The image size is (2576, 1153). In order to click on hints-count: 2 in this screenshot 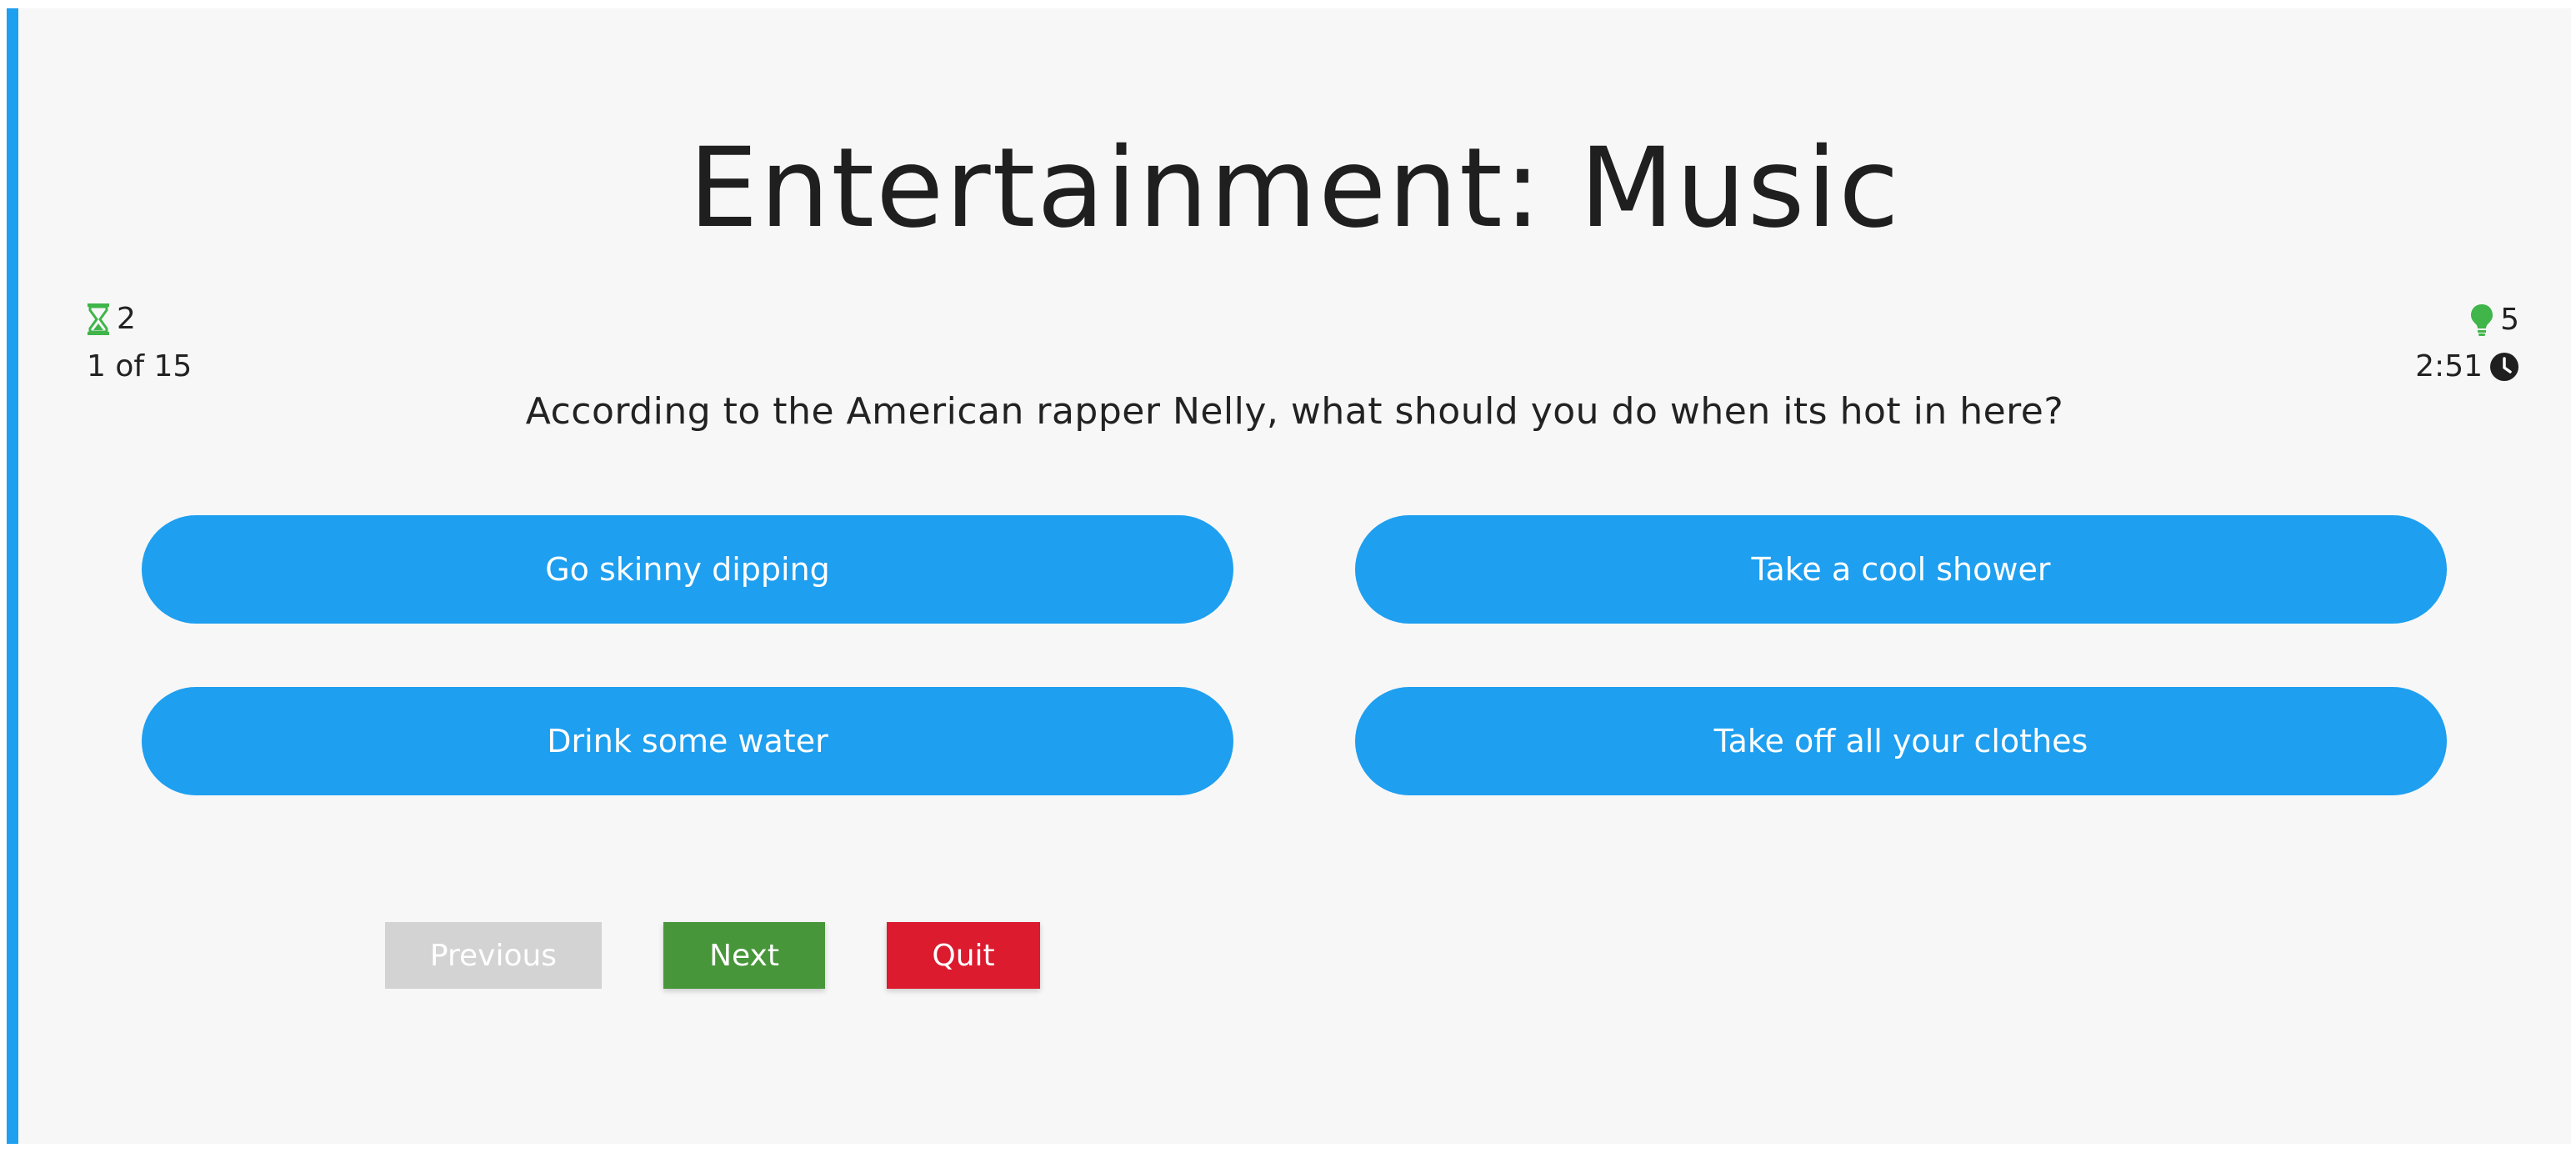, I will do `click(127, 319)`.